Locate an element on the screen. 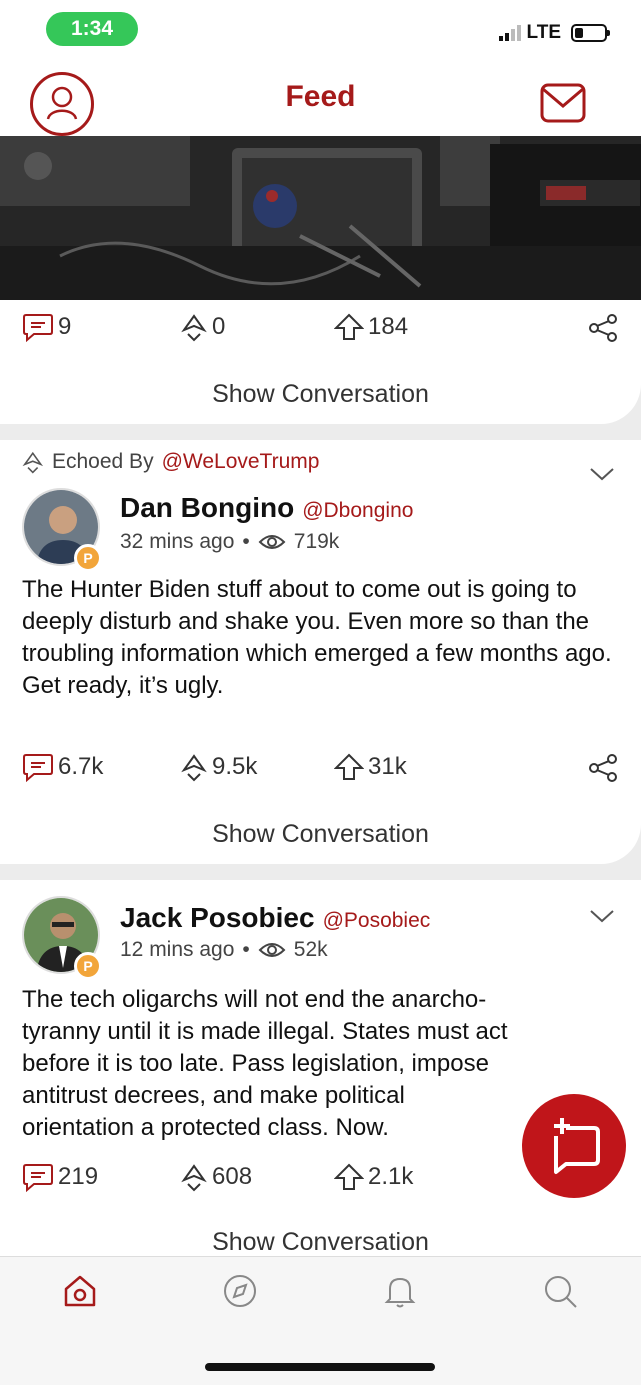 The height and width of the screenshot is (1385, 641). home-icon is located at coordinates (80, 1291).